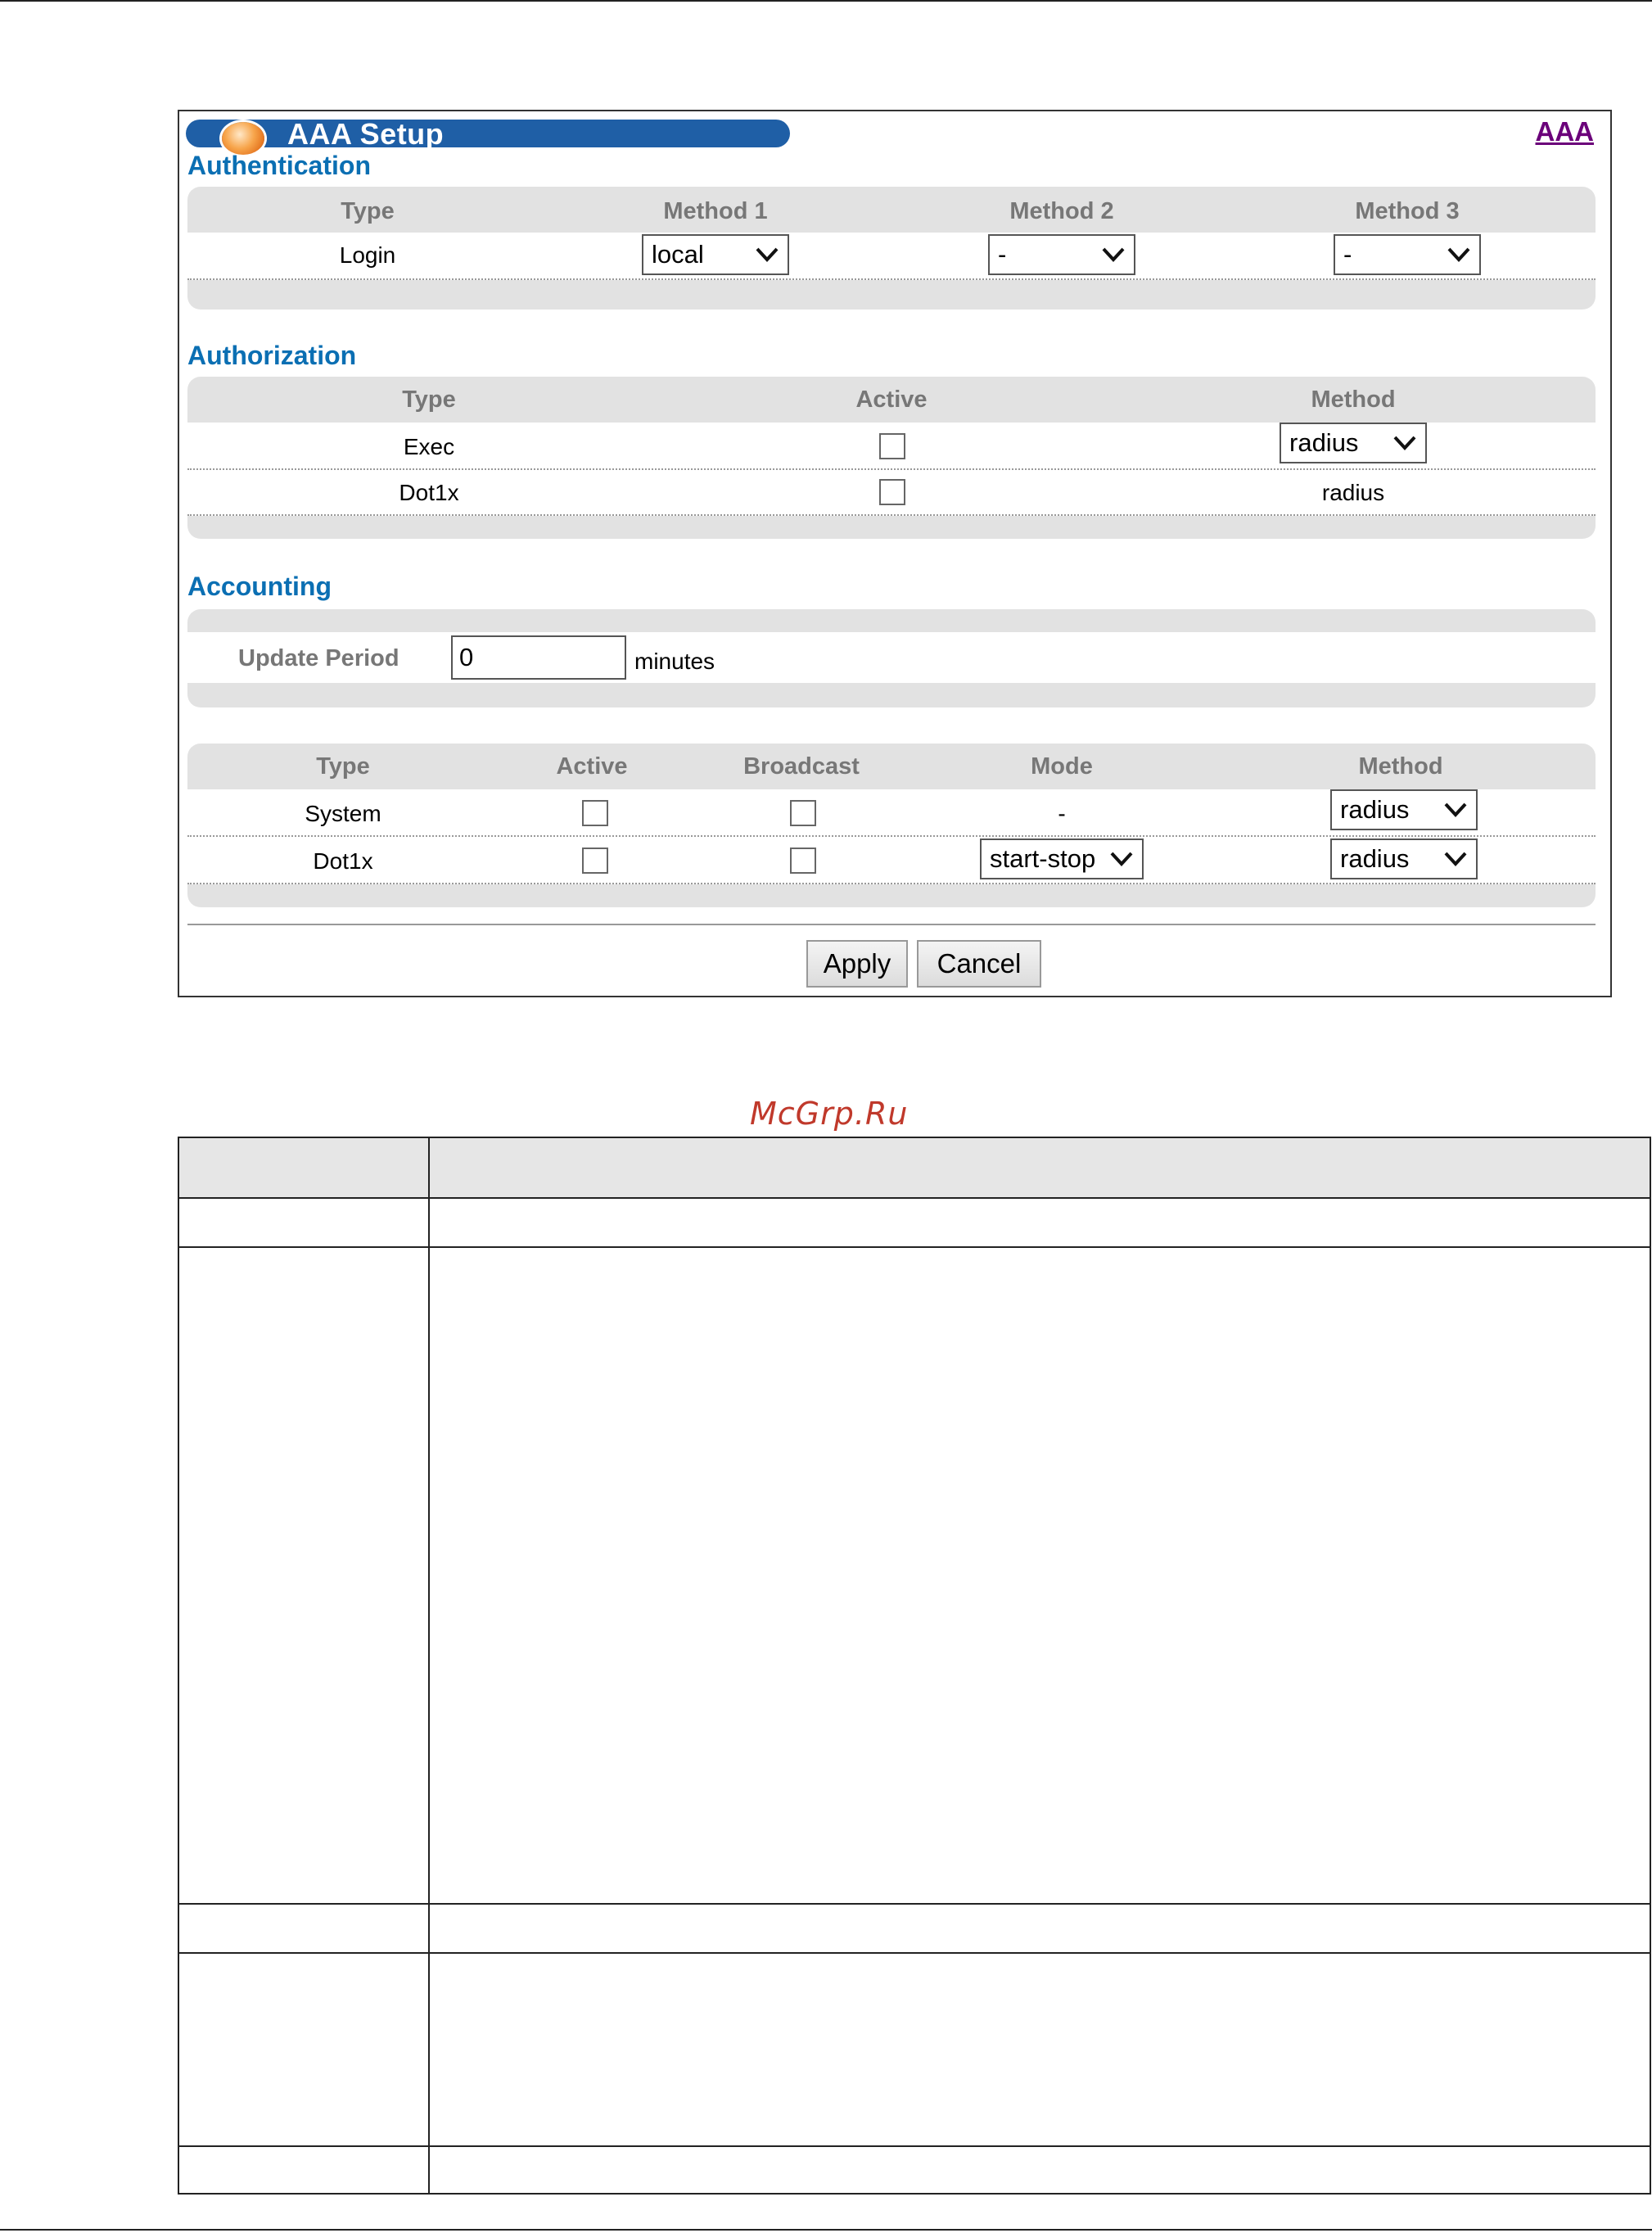 This screenshot has height=2233, width=1652. I want to click on apply-button: Apply, so click(857, 964).